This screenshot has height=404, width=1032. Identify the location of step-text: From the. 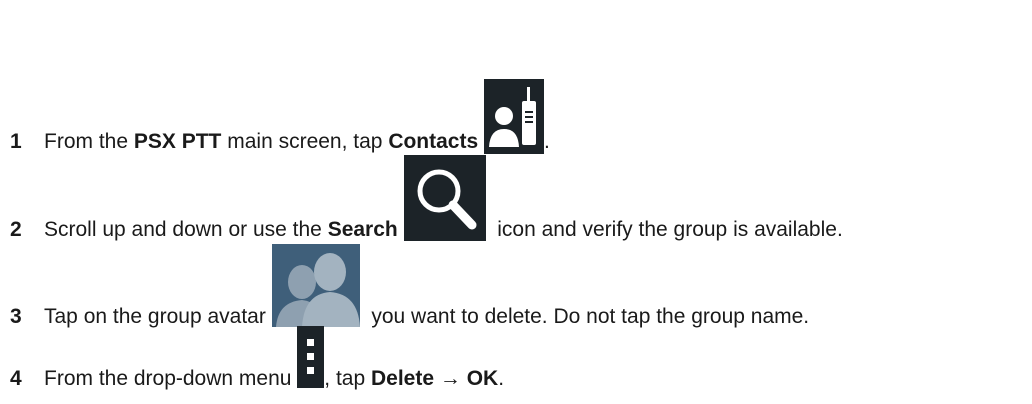
(89, 141).